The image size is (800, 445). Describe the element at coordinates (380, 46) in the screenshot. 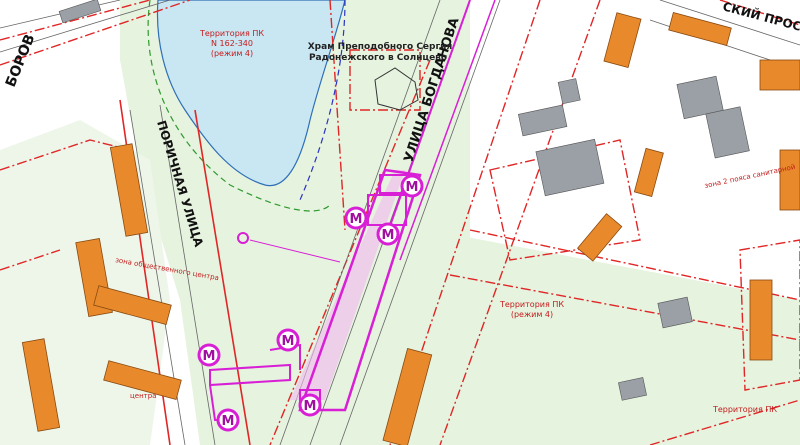

I see `temple-label-line1: Храм Преподобного Сергия` at that location.